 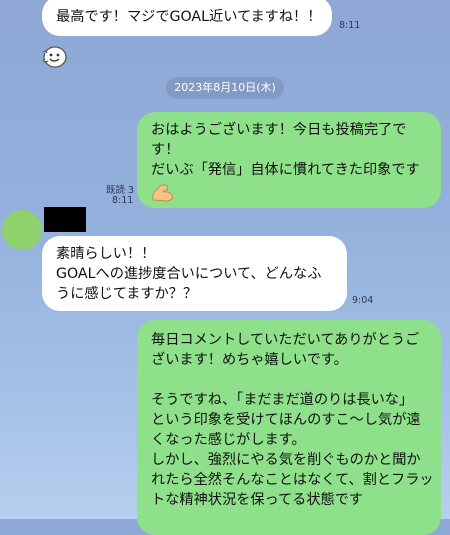 What do you see at coordinates (286, 420) in the screenshot?
I see `message-text-line: という印象を受けてほんのすこ〜し気が遠` at bounding box center [286, 420].